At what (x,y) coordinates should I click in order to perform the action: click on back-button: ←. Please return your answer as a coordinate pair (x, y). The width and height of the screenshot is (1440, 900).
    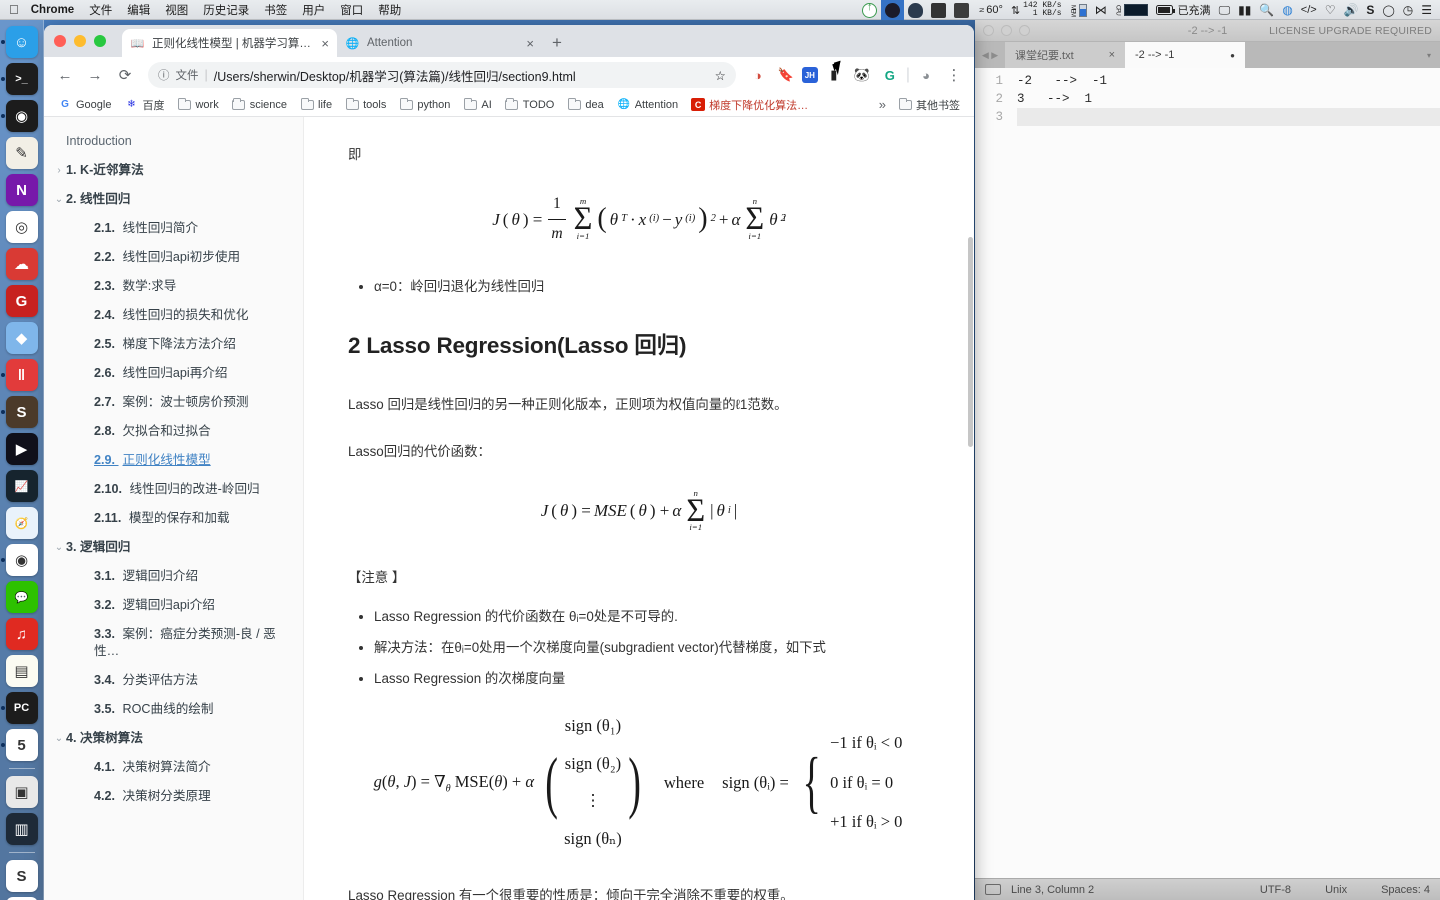
    Looking at the image, I should click on (65, 75).